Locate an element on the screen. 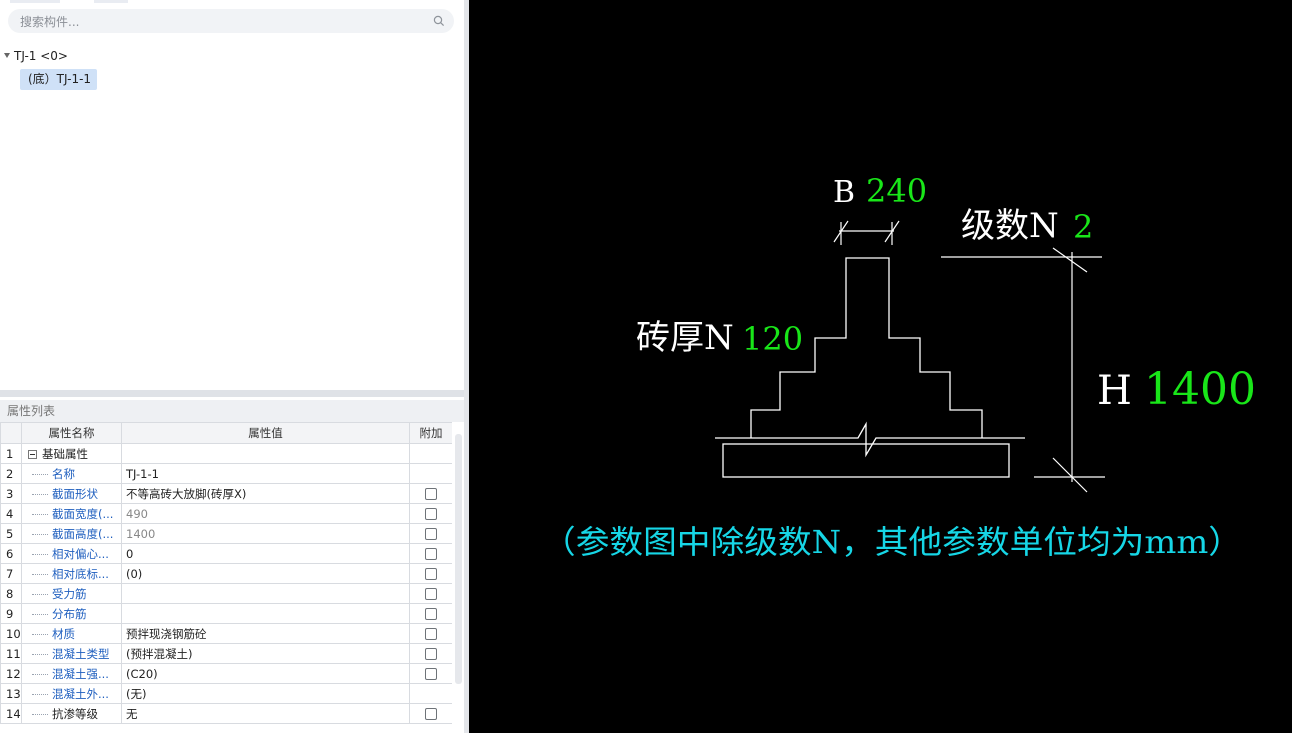 The width and height of the screenshot is (1292, 733). property-name-cell: 抗渗等级 is located at coordinates (71, 713).